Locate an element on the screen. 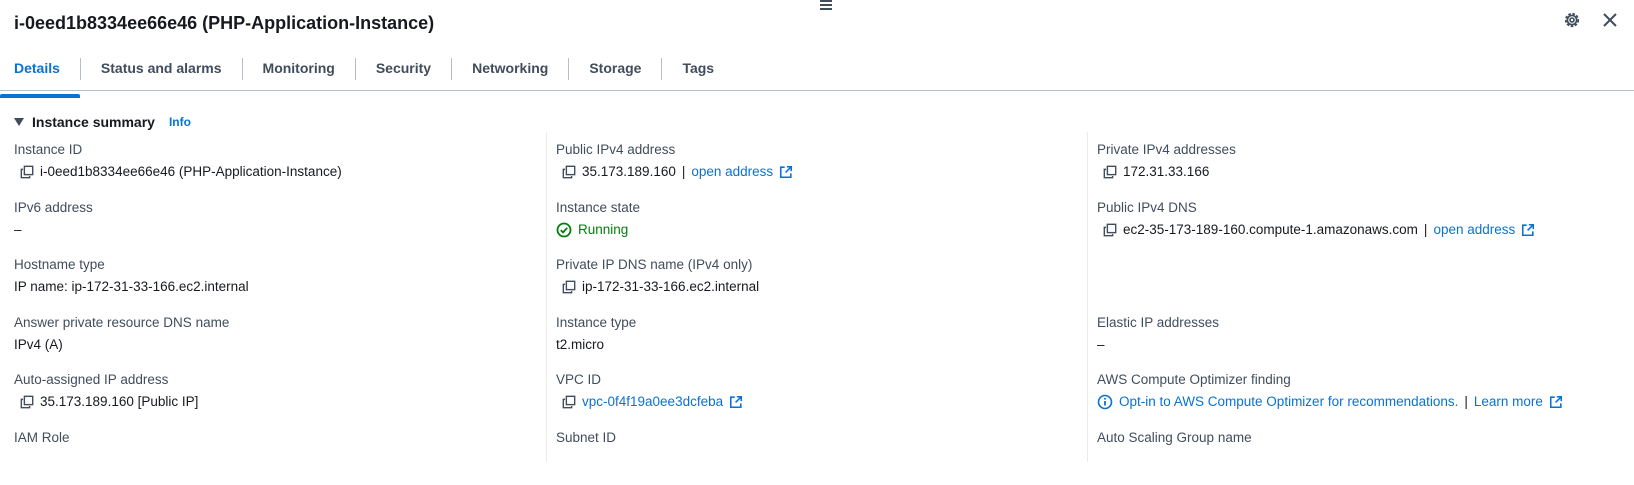  info-link: Info is located at coordinates (180, 122).